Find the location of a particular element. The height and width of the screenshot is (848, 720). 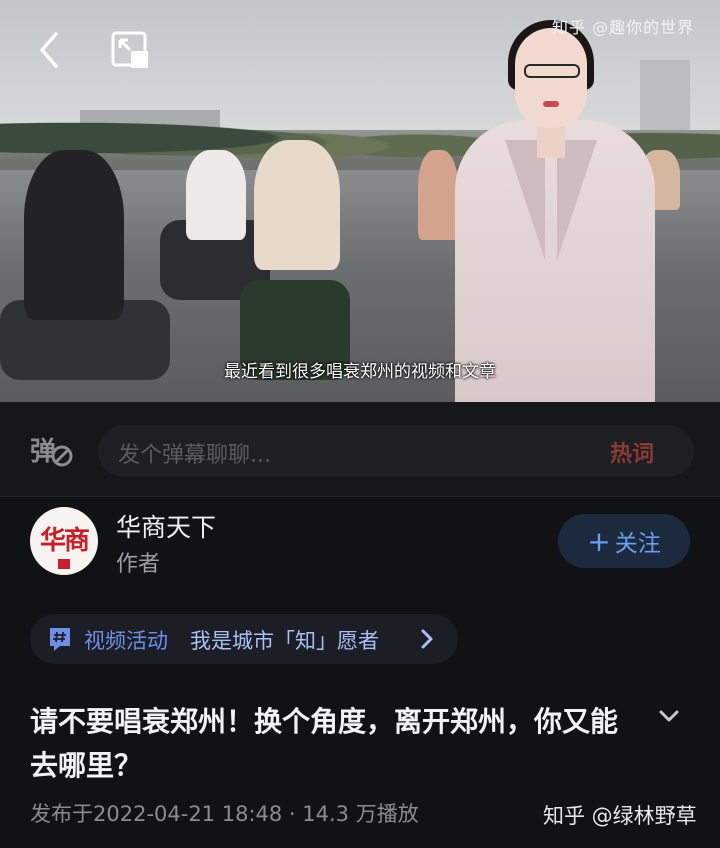

follow-button: + 关注 is located at coordinates (624, 541).